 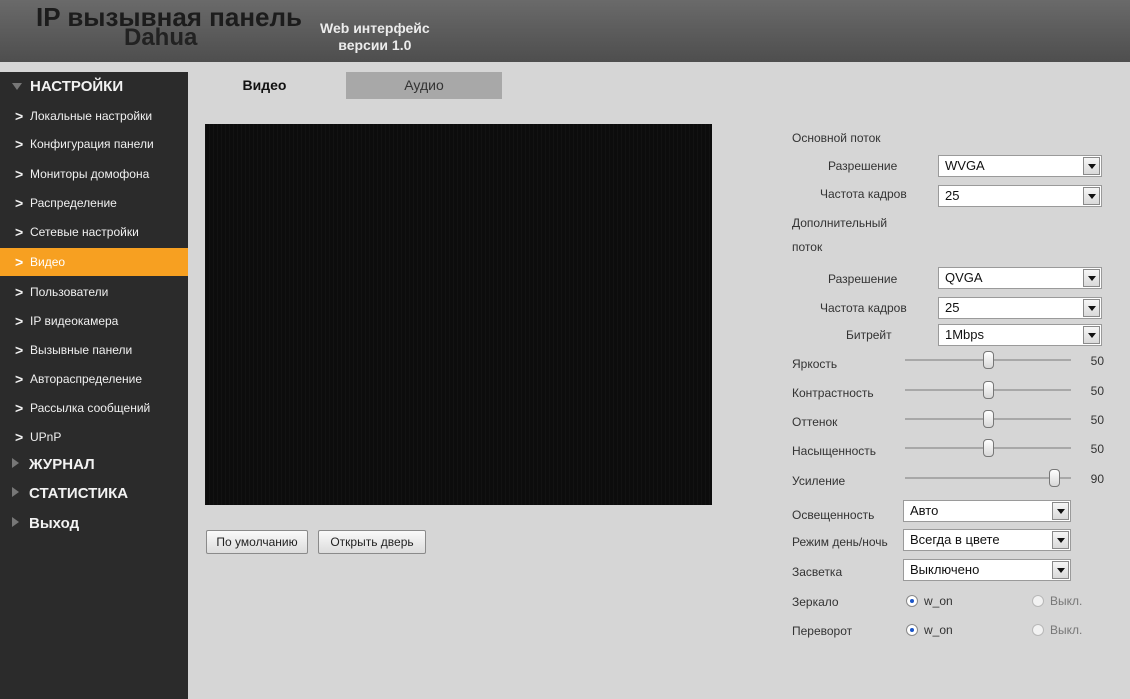 I want to click on sidebar-item-label: Автораспределение, so click(x=86, y=379).